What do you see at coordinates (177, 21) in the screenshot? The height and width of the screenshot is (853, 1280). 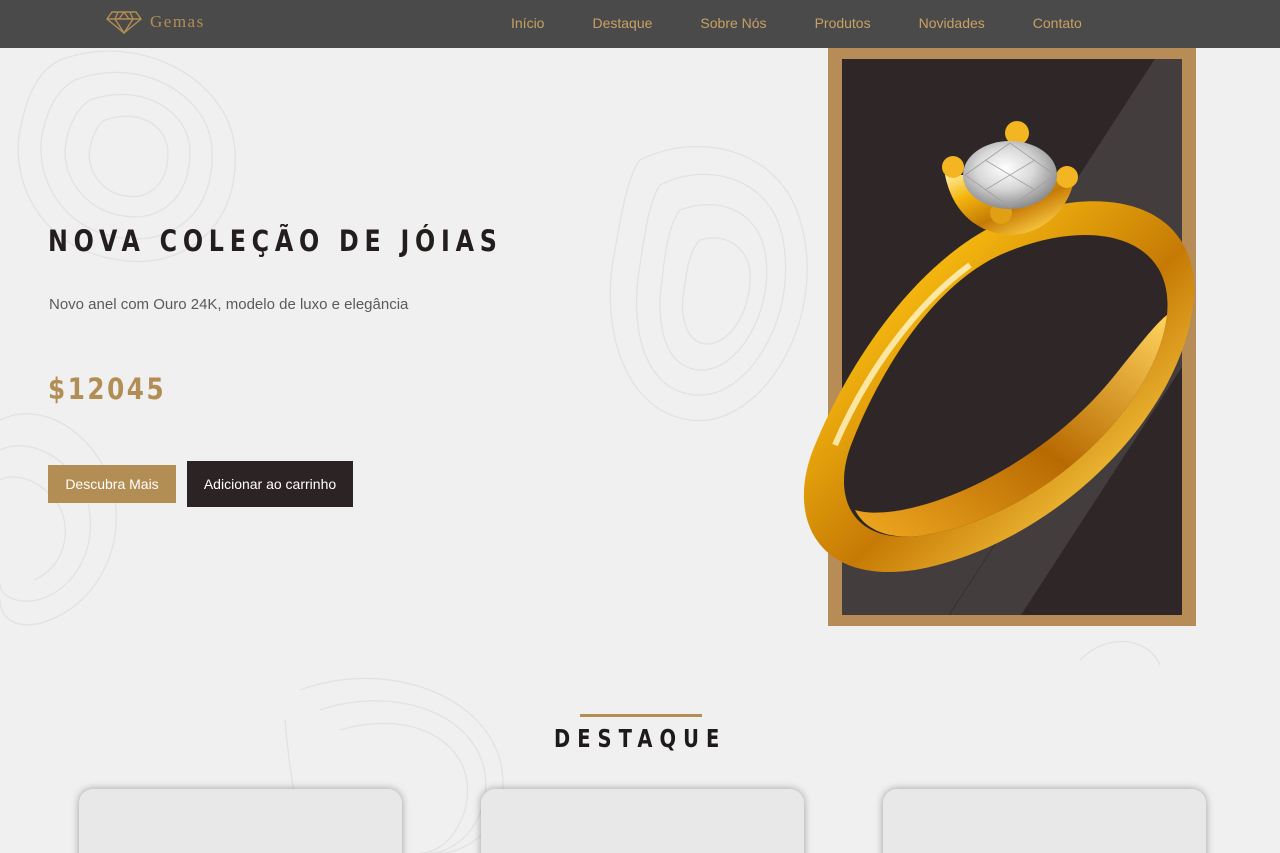 I see `brand-name: Gemas` at bounding box center [177, 21].